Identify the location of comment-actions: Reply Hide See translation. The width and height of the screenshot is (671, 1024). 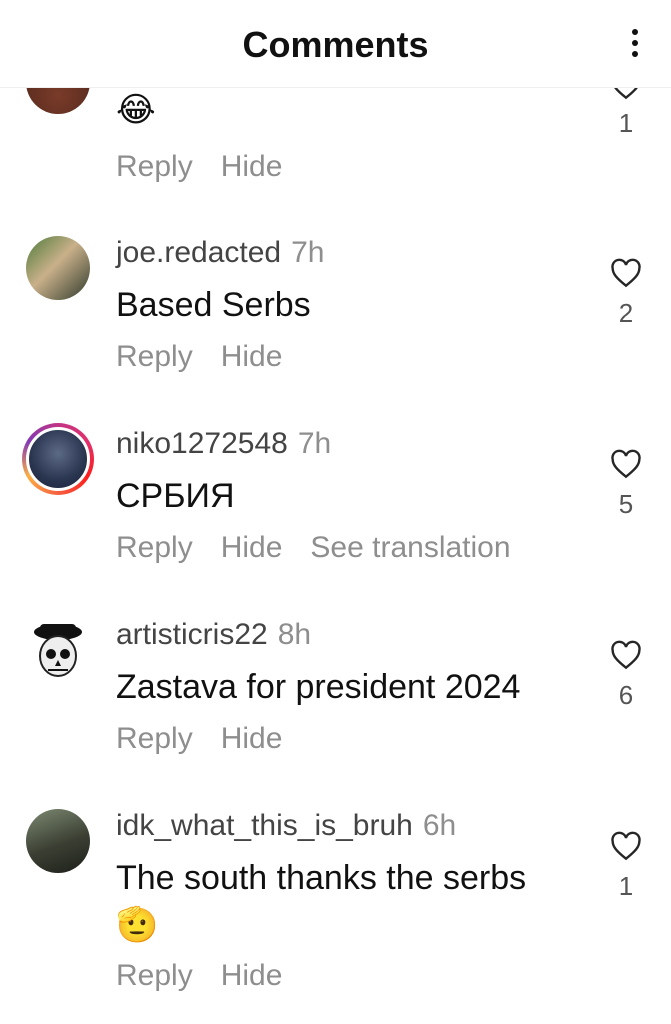
(327, 548).